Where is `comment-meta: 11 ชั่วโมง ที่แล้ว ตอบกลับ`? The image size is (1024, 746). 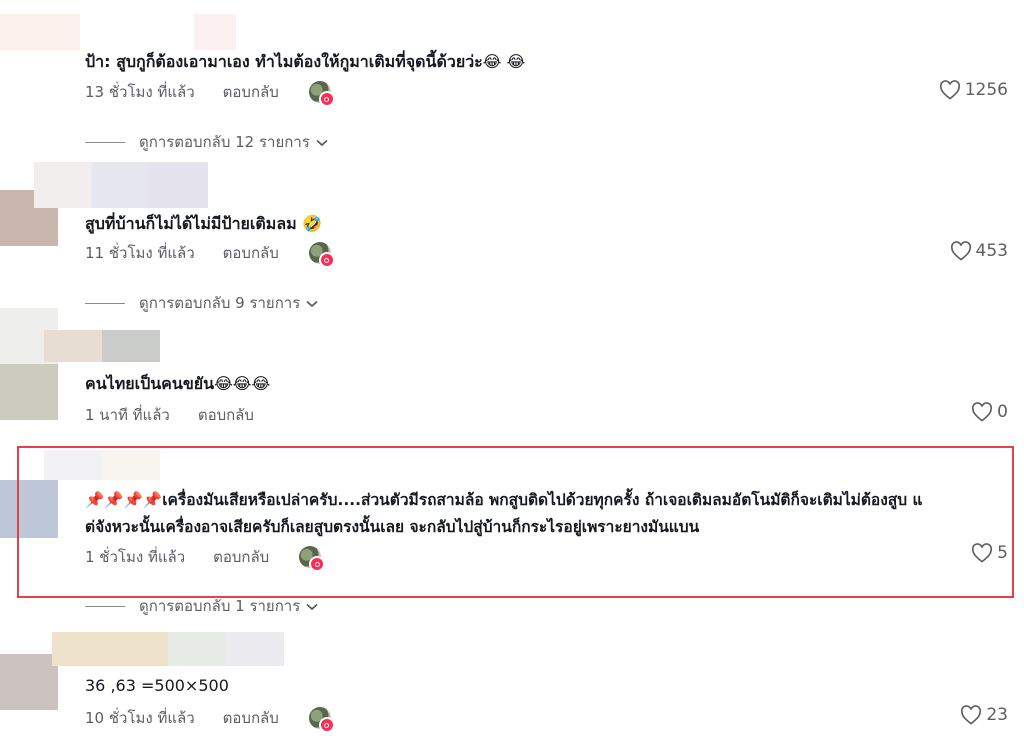 comment-meta: 11 ชั่วโมง ที่แล้ว ตอบกลับ is located at coordinates (210, 254).